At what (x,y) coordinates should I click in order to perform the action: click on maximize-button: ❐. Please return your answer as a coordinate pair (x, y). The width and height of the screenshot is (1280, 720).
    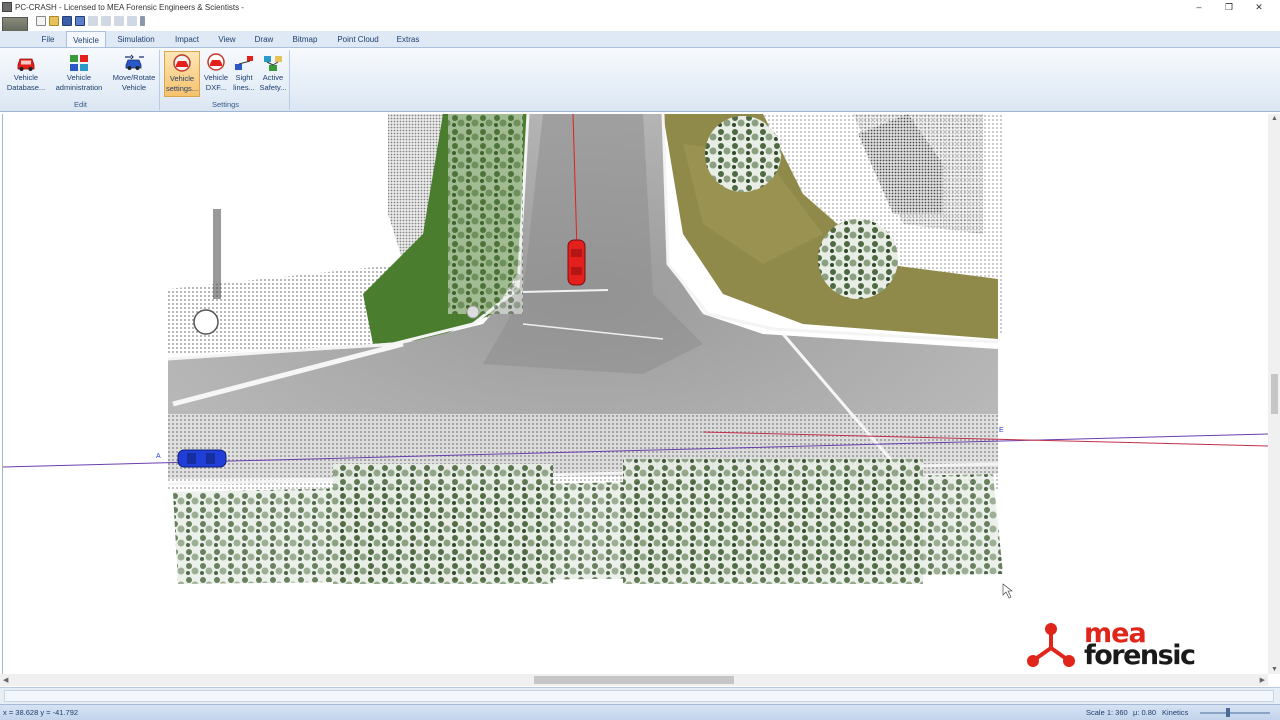
    Looking at the image, I should click on (1229, 7).